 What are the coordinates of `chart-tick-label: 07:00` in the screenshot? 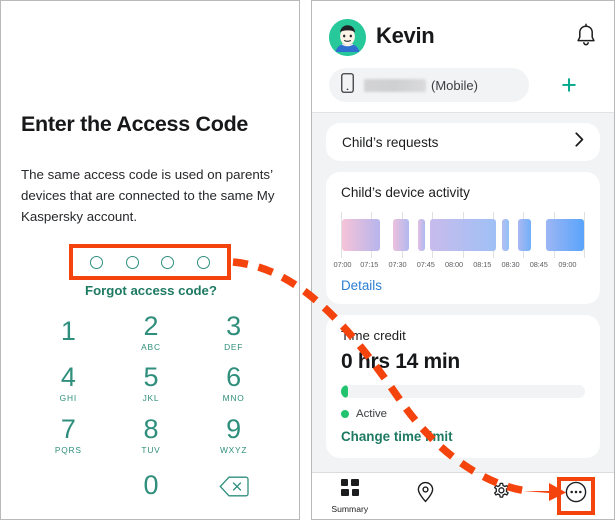 It's located at (342, 264).